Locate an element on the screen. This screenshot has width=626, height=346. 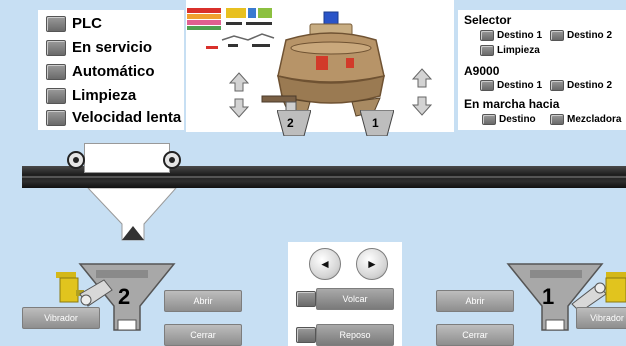
status-en-servicio: En servicio is located at coordinates (99, 48).